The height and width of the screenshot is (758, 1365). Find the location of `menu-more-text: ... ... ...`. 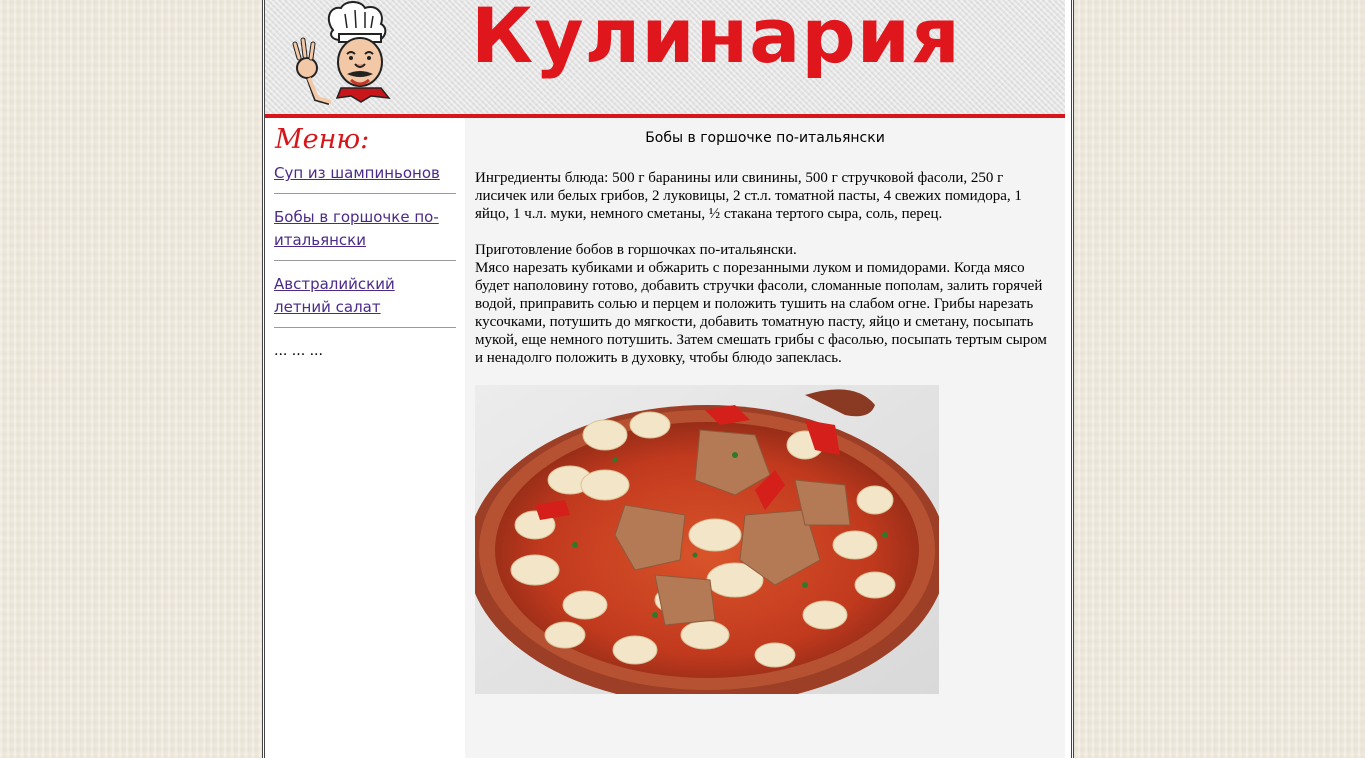

menu-more-text: ... ... ... is located at coordinates (298, 351).